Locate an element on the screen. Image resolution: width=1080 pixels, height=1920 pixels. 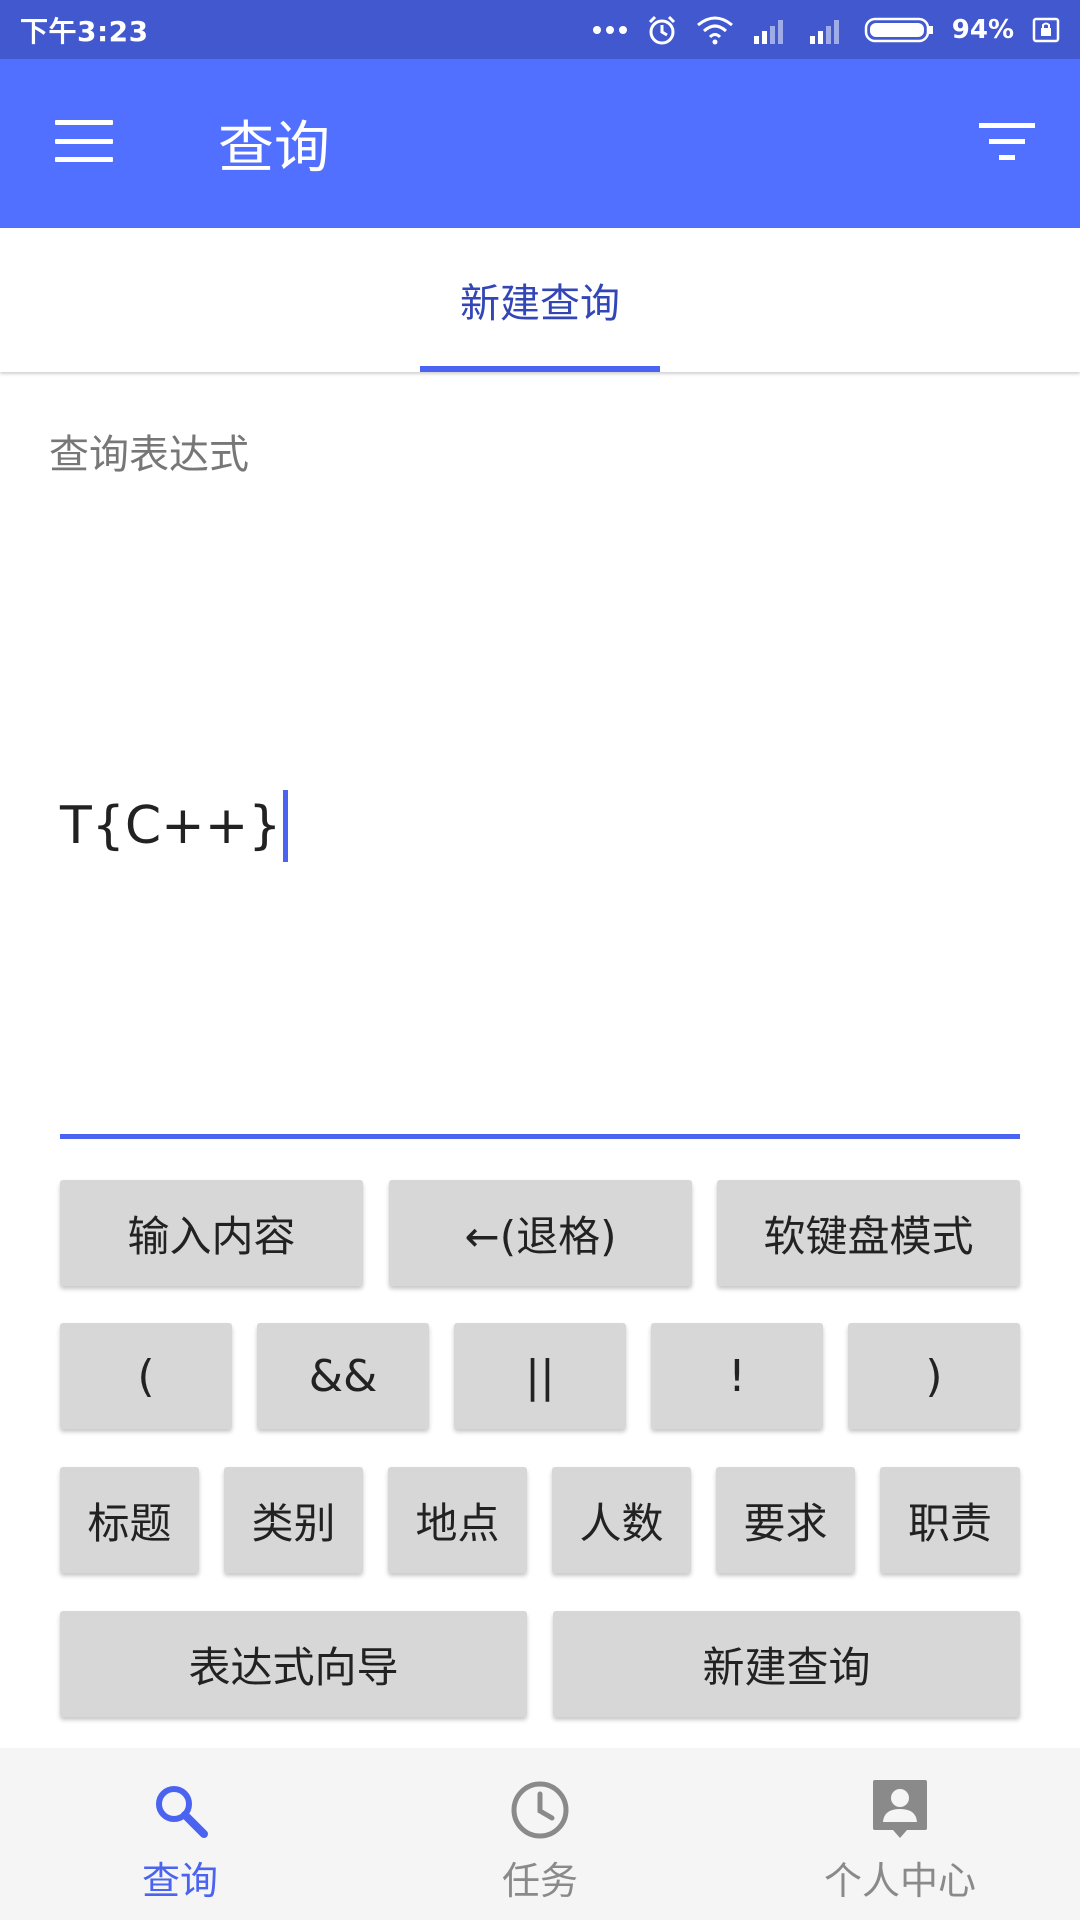
query-expression-label: 查询表达式 is located at coordinates (149, 455).